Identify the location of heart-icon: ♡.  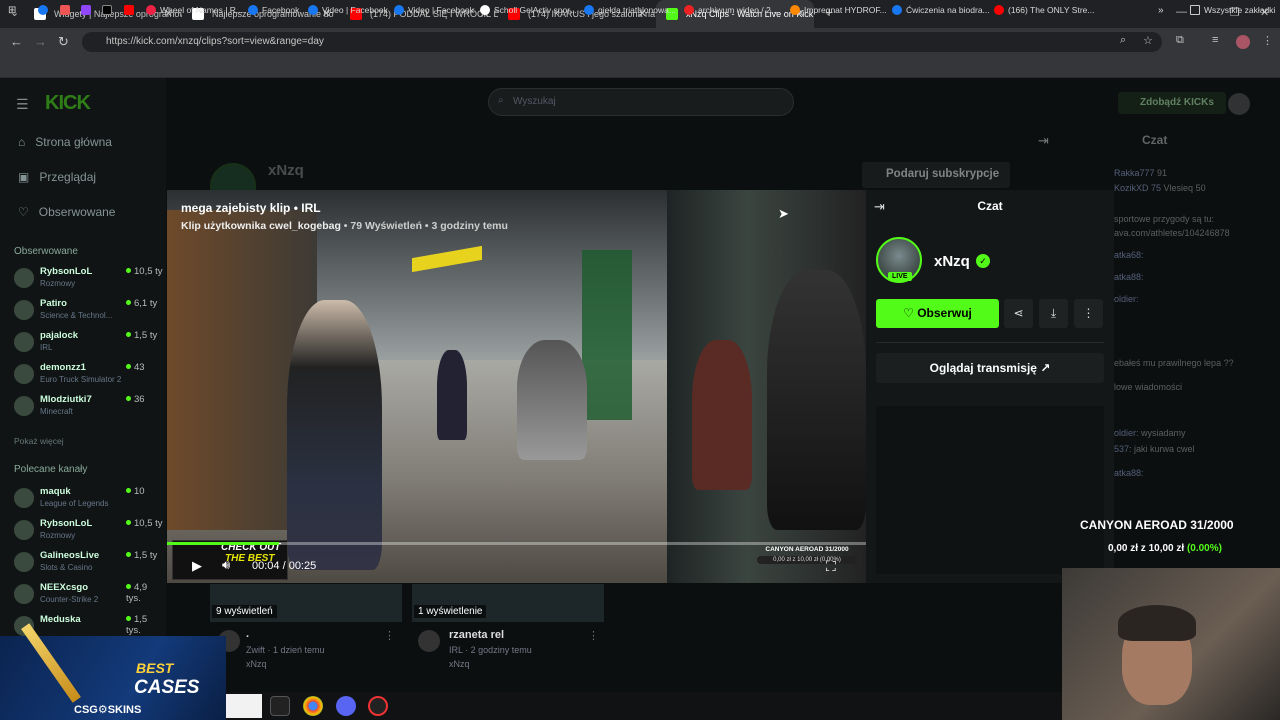
(910, 313).